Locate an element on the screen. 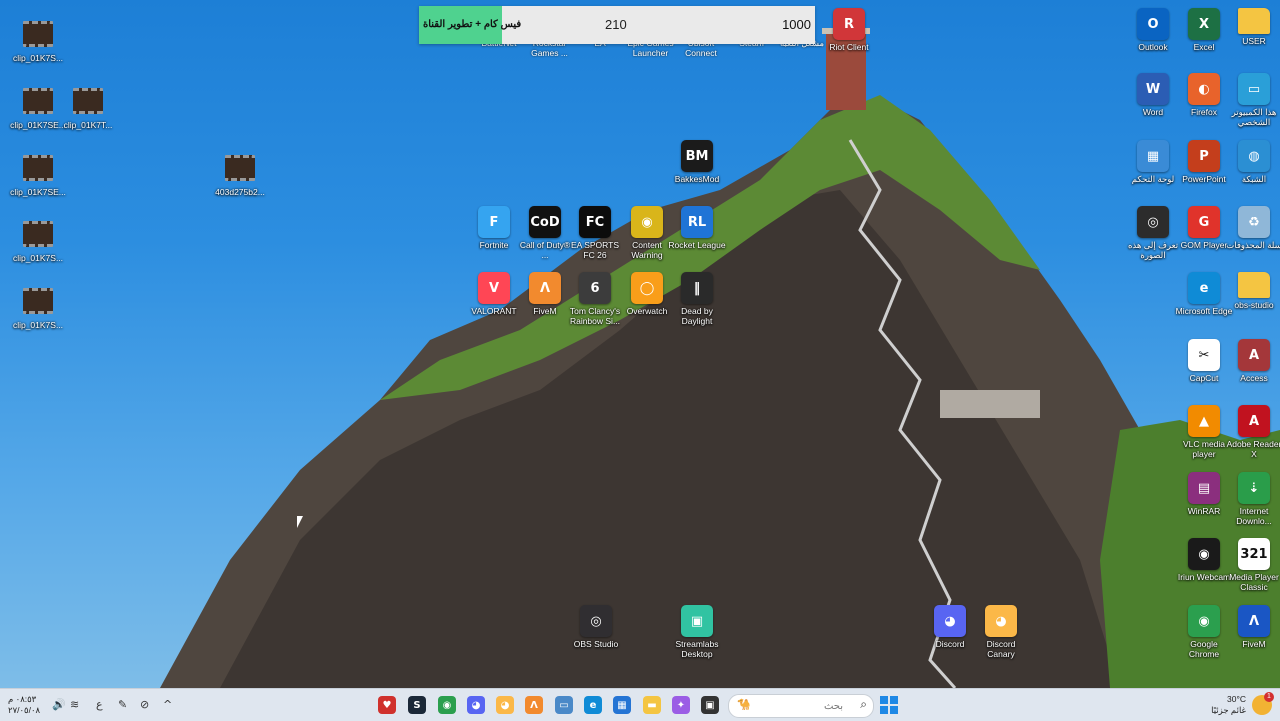  edge-icon: e is located at coordinates (593, 705).